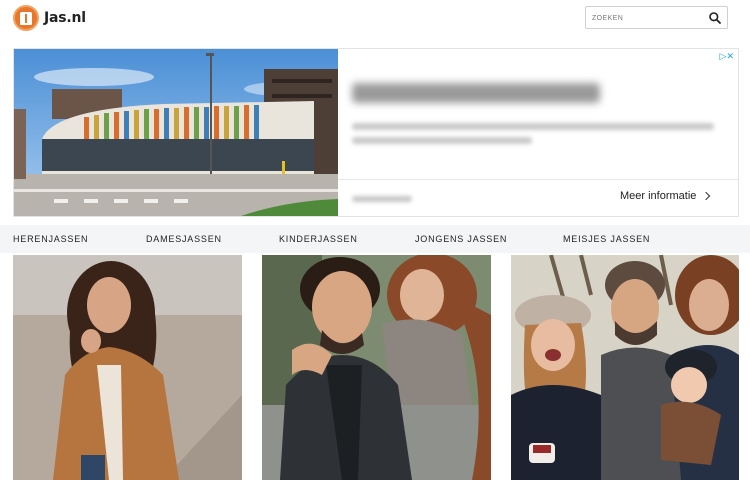 The width and height of the screenshot is (750, 480). What do you see at coordinates (658, 196) in the screenshot?
I see `ad-cta-label: Meer informatie` at bounding box center [658, 196].